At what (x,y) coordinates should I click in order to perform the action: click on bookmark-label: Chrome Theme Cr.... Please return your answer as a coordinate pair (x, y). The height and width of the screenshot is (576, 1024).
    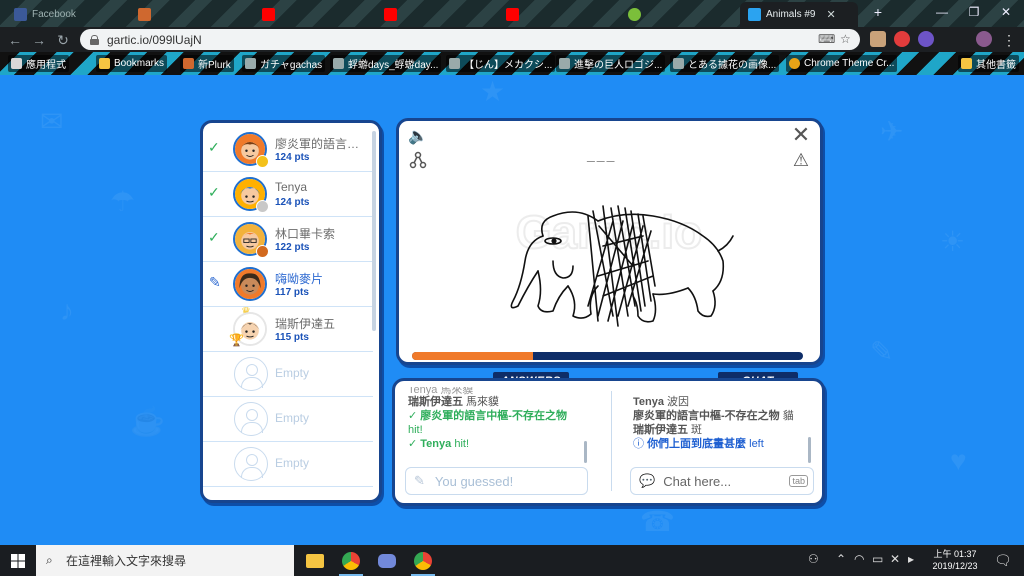
    Looking at the image, I should click on (849, 63).